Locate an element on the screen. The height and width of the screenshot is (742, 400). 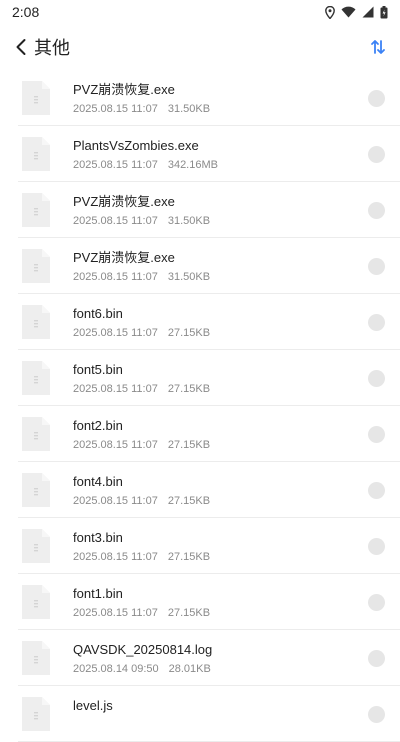
file-text: font5.bin 2025.08.15 11:07 27.15KB is located at coordinates (141, 379).